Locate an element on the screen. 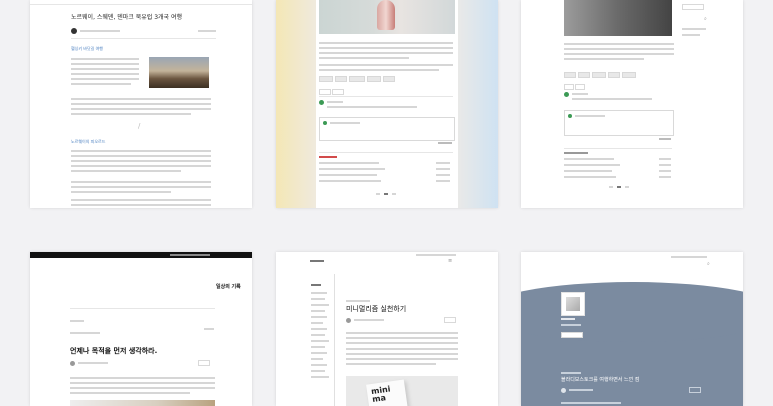 This screenshot has height=406, width=773. blog-avatar is located at coordinates (573, 304).